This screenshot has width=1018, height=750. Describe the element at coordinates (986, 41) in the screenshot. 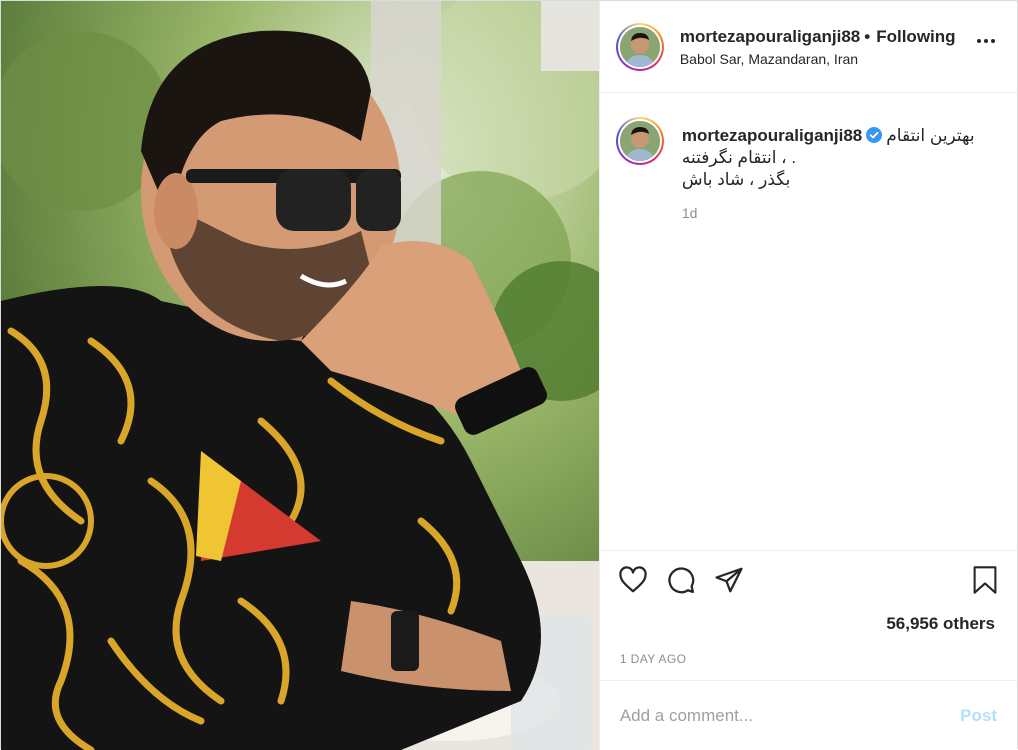

I see `more-horizontal-icon` at that location.